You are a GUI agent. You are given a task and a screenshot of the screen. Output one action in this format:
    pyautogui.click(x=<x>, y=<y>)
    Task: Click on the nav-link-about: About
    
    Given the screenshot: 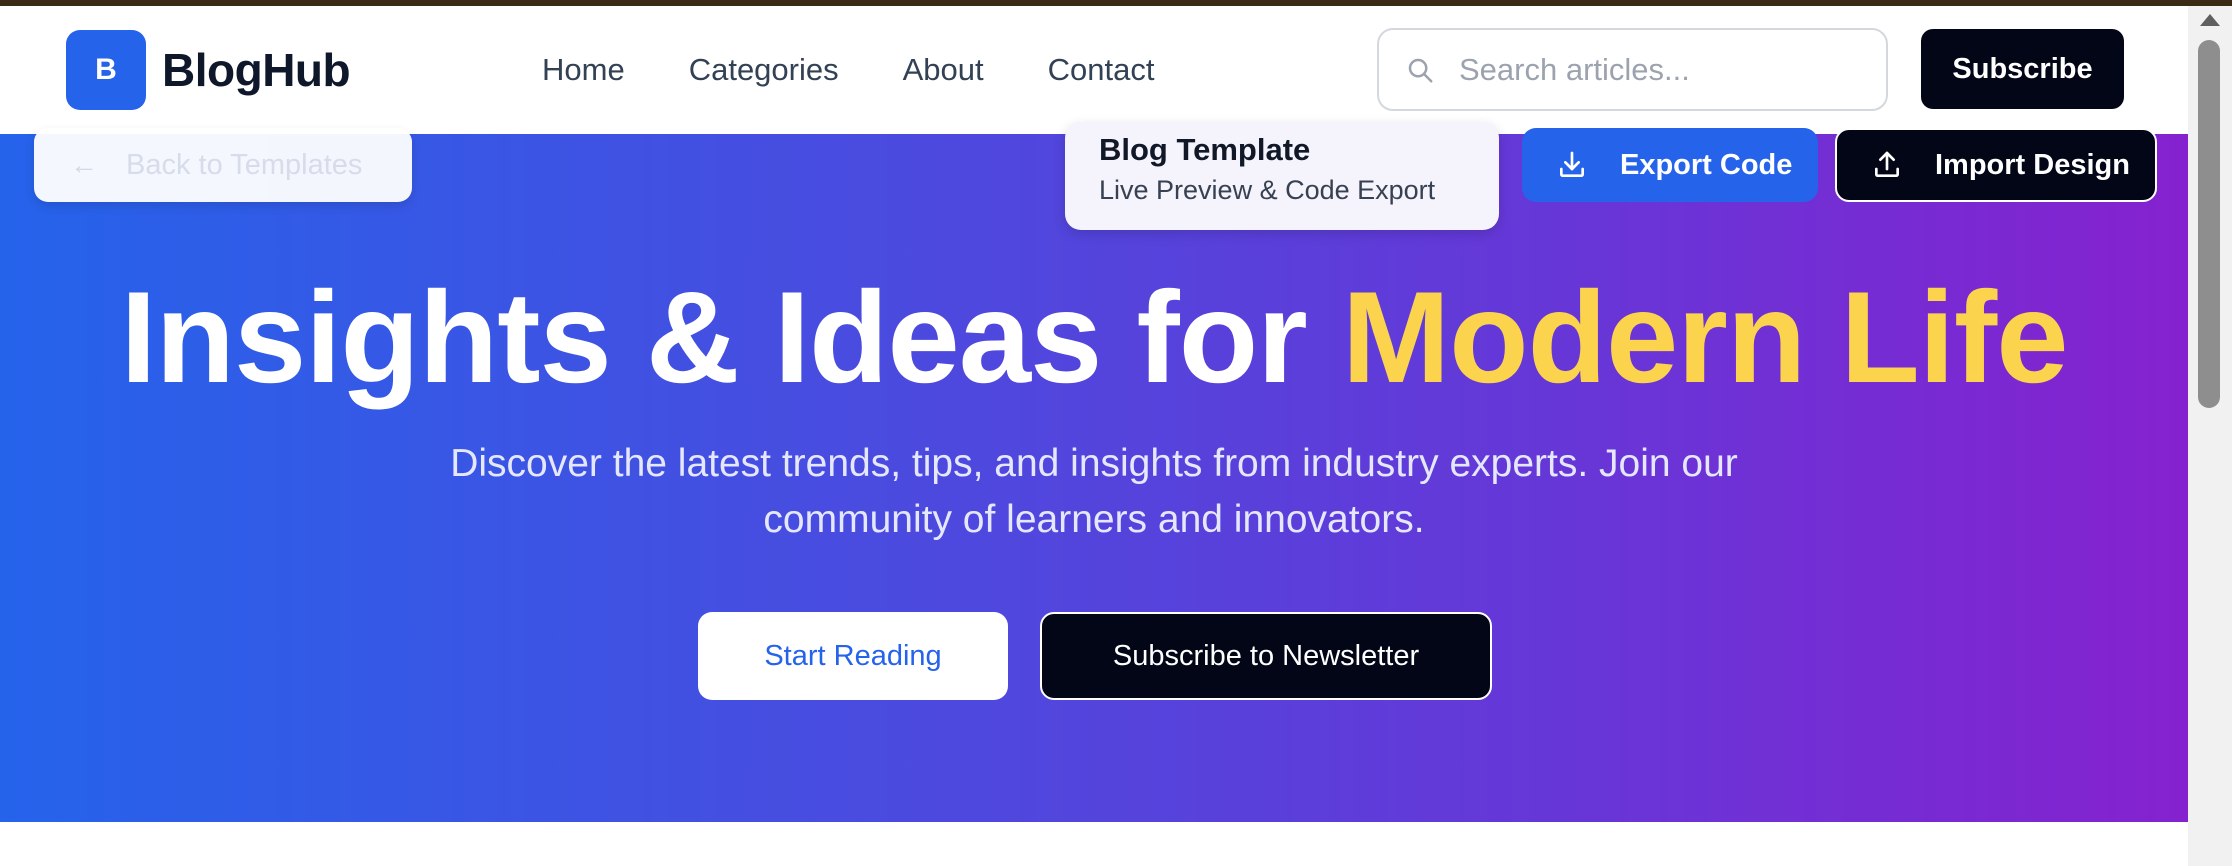 What is the action you would take?
    pyautogui.click(x=943, y=70)
    